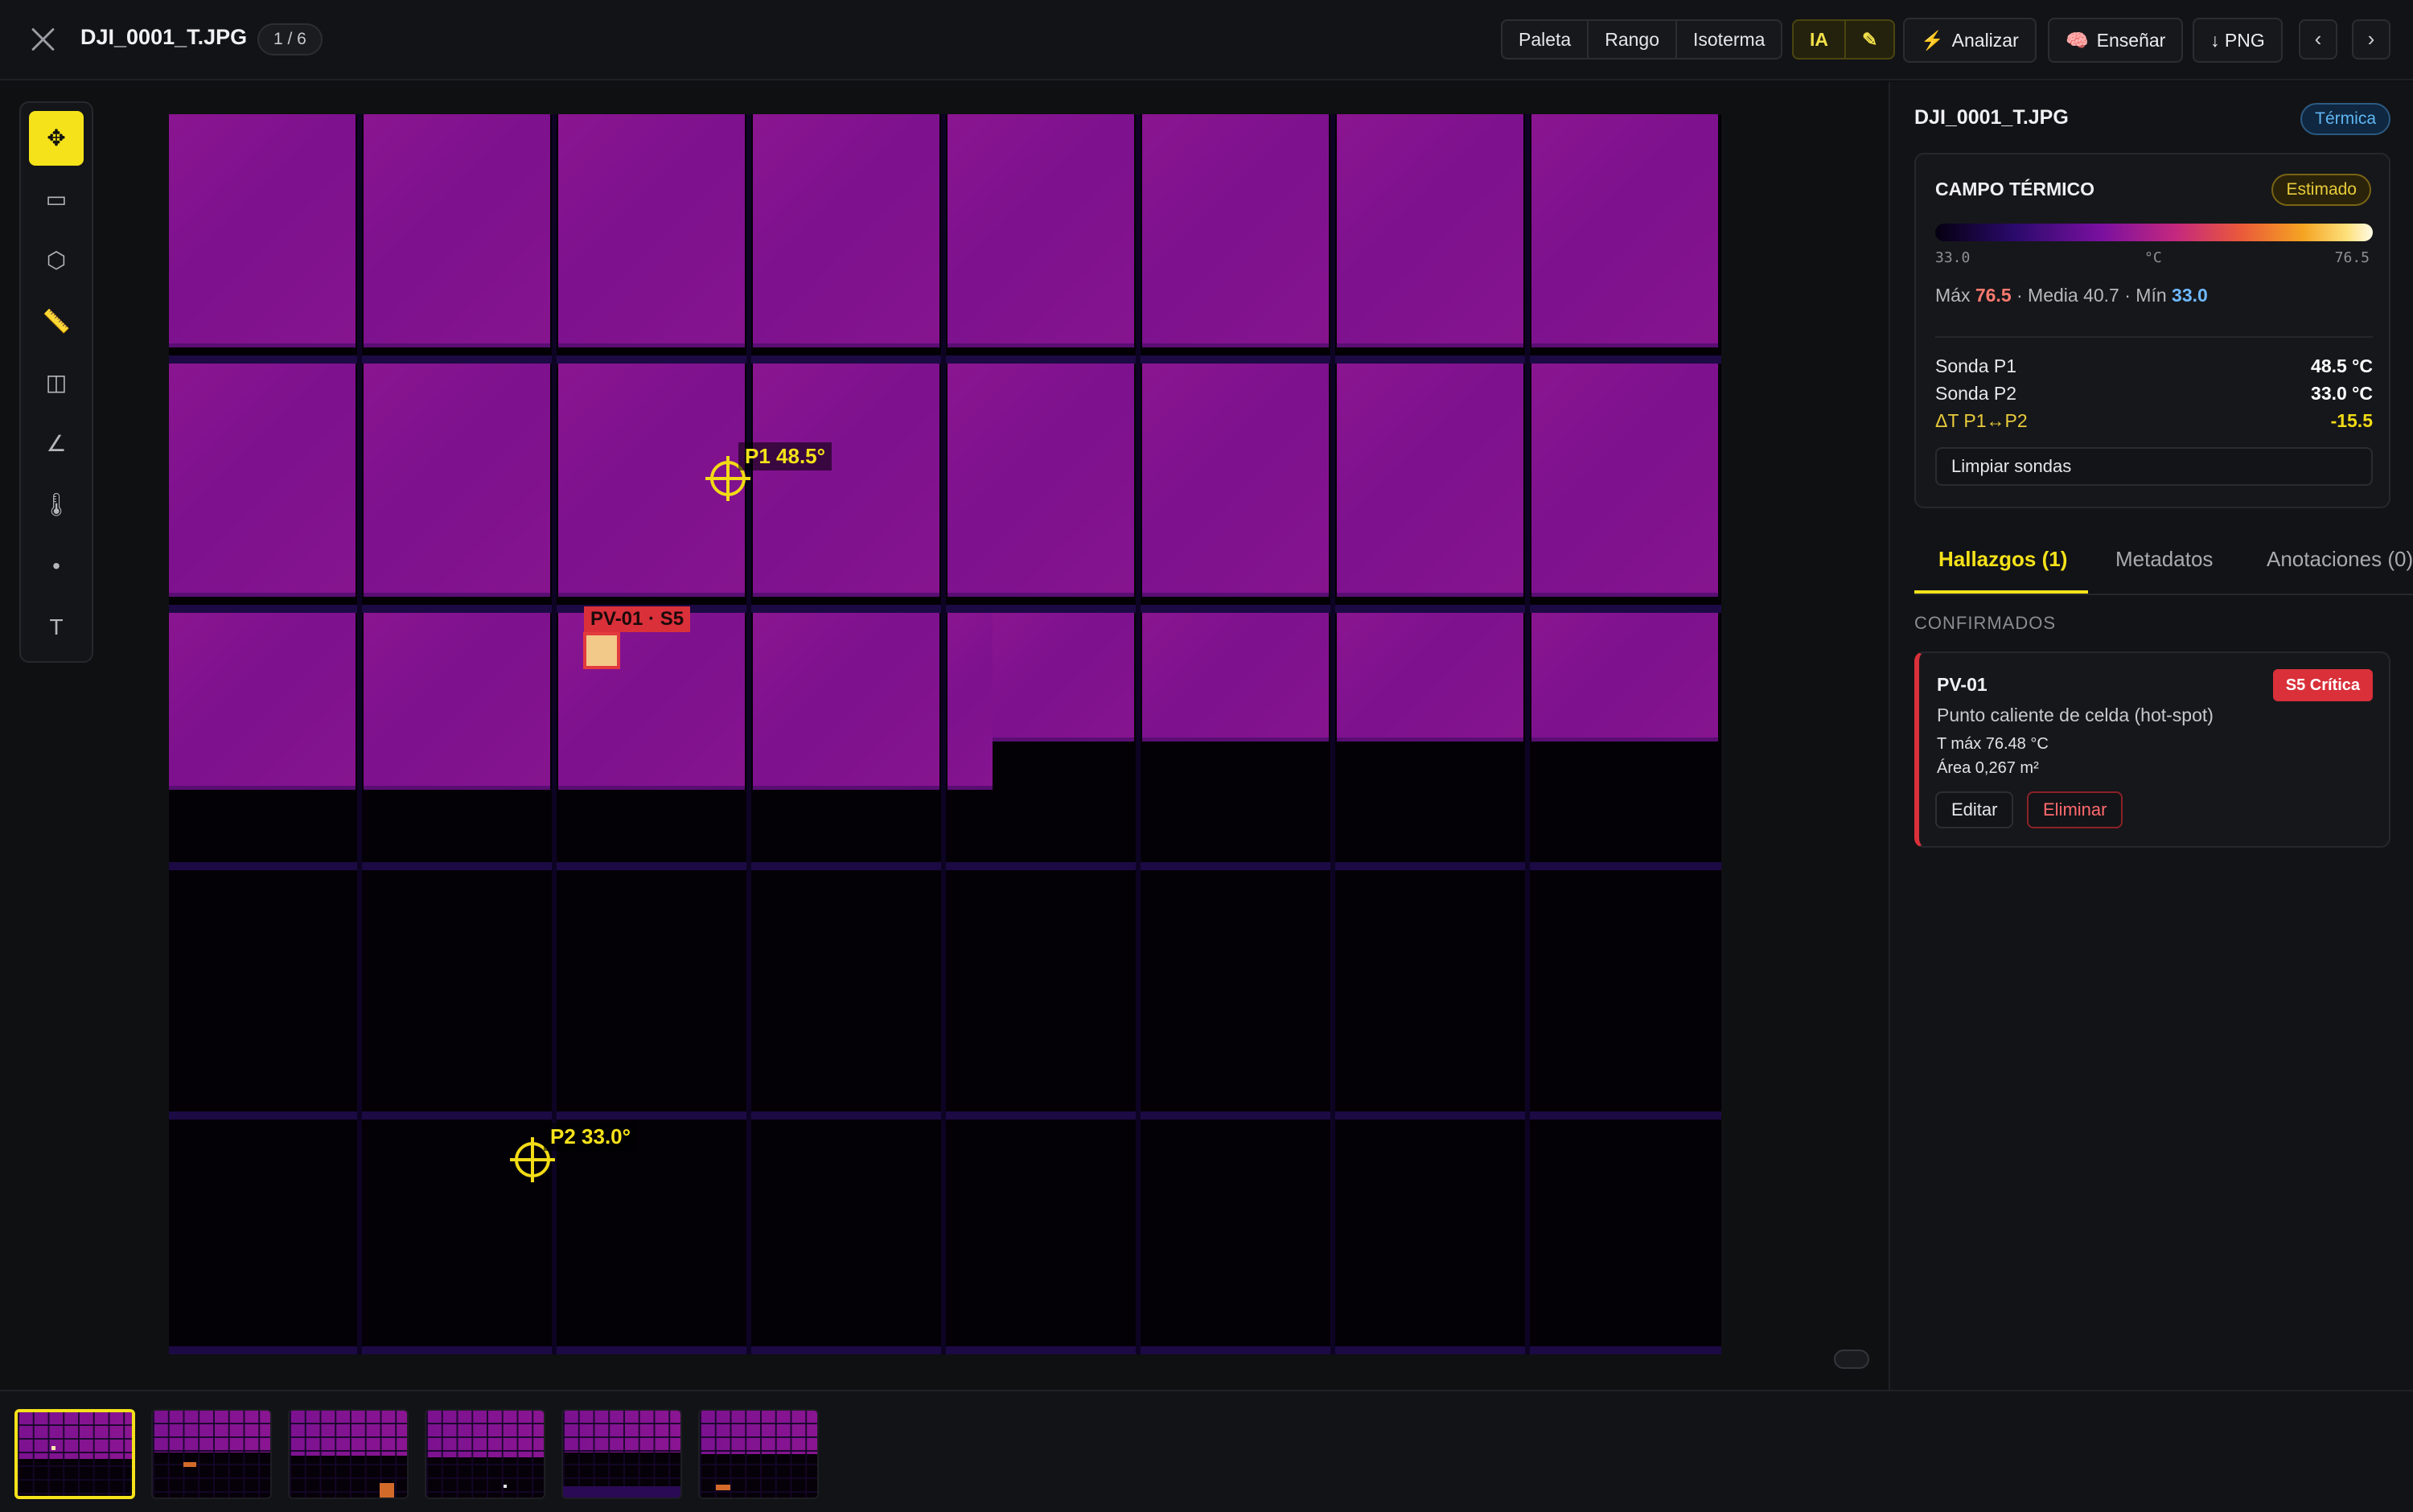 This screenshot has width=2413, height=1512. Describe the element at coordinates (56, 505) in the screenshot. I see `thermometer-tool: 🌡` at that location.